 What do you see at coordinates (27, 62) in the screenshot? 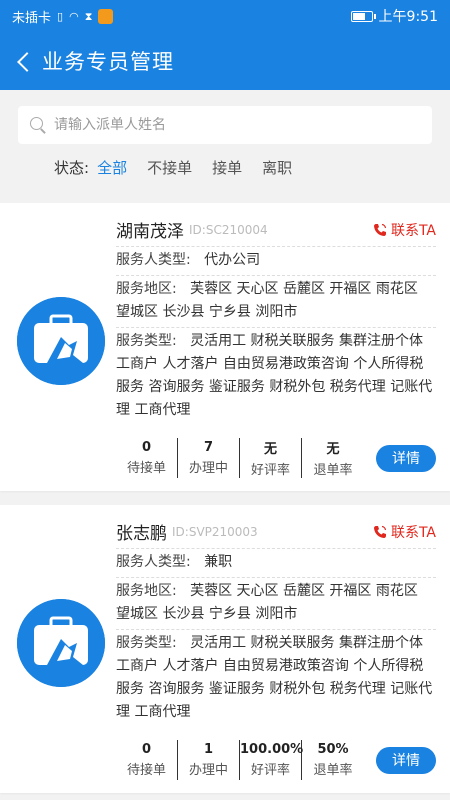
I see `back-arrow-icon` at bounding box center [27, 62].